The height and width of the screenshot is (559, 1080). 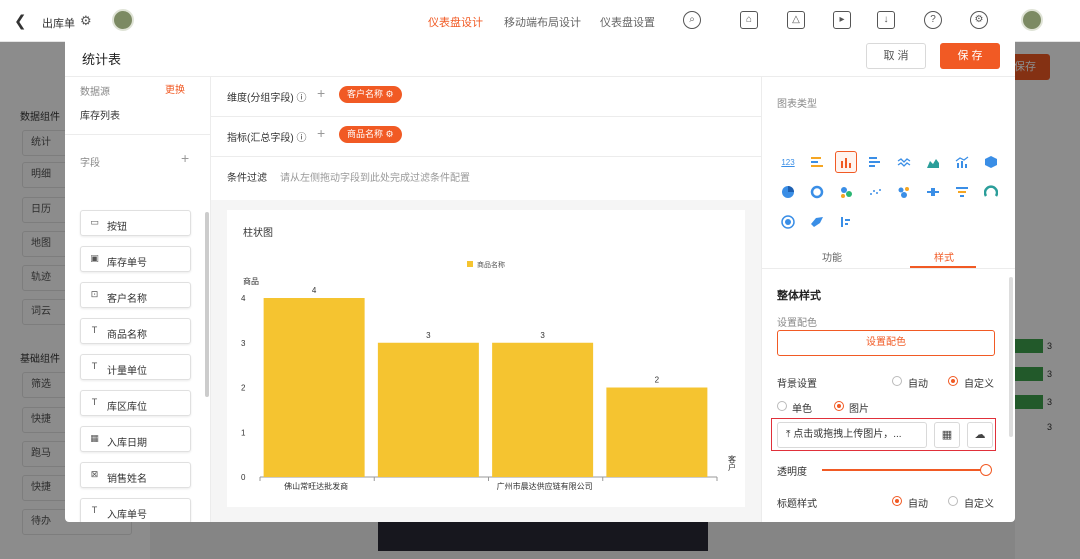 I want to click on title-style-label: 标题样式, so click(x=797, y=504).